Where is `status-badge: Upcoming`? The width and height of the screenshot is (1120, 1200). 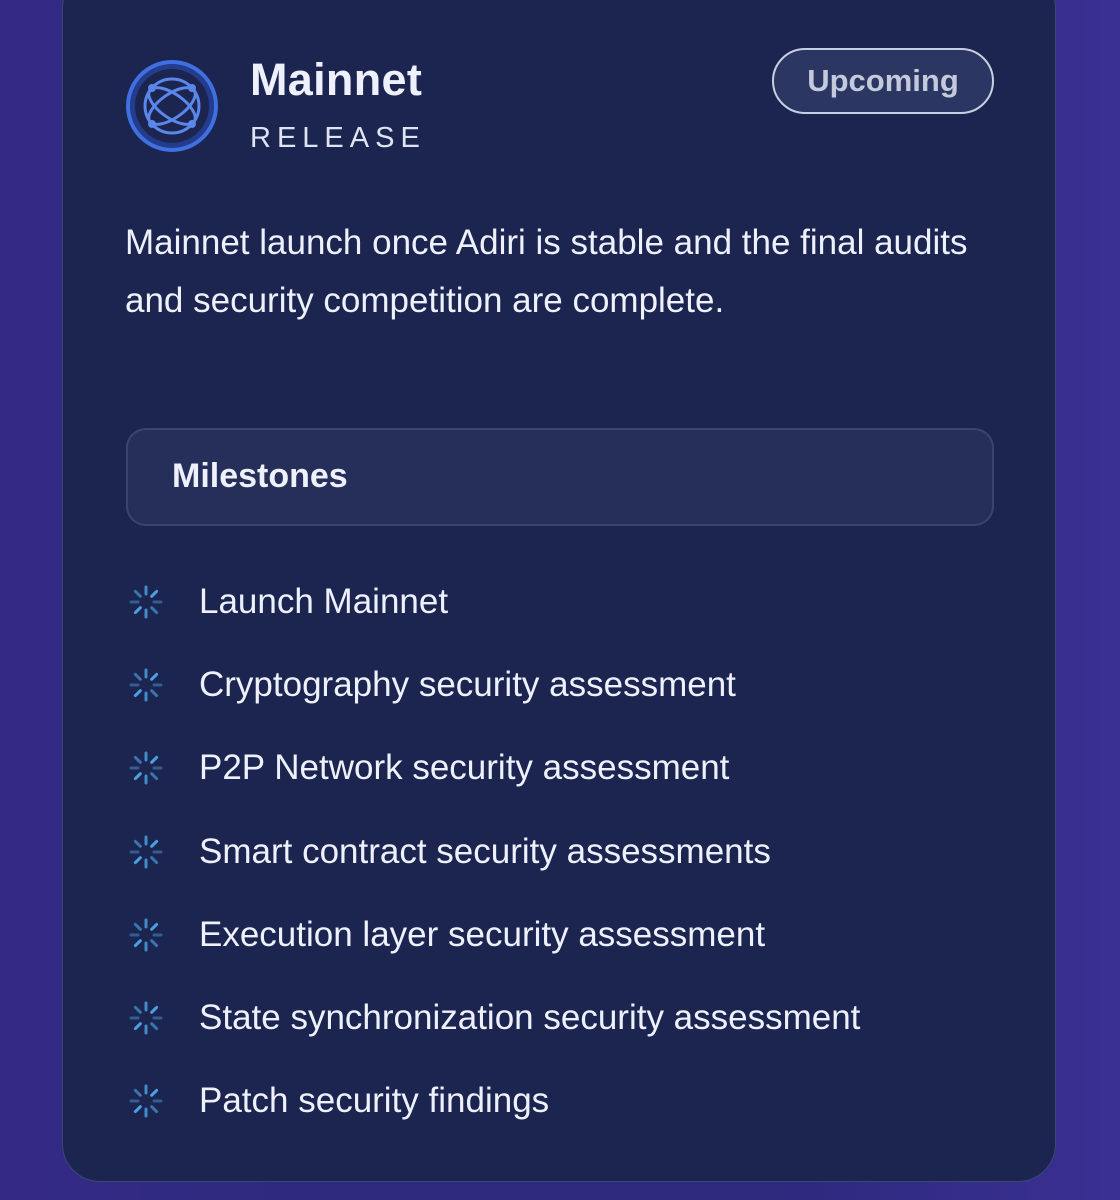 status-badge: Upcoming is located at coordinates (883, 81).